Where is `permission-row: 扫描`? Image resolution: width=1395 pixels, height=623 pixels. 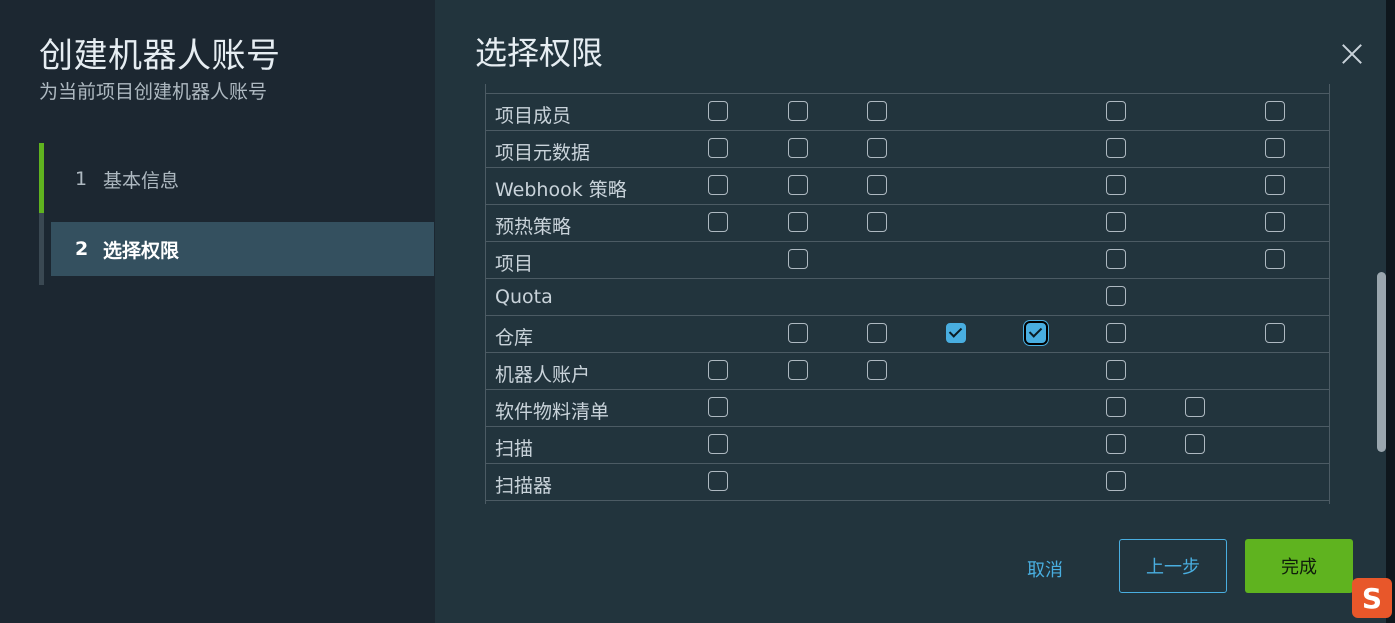 permission-row: 扫描 is located at coordinates (907, 444).